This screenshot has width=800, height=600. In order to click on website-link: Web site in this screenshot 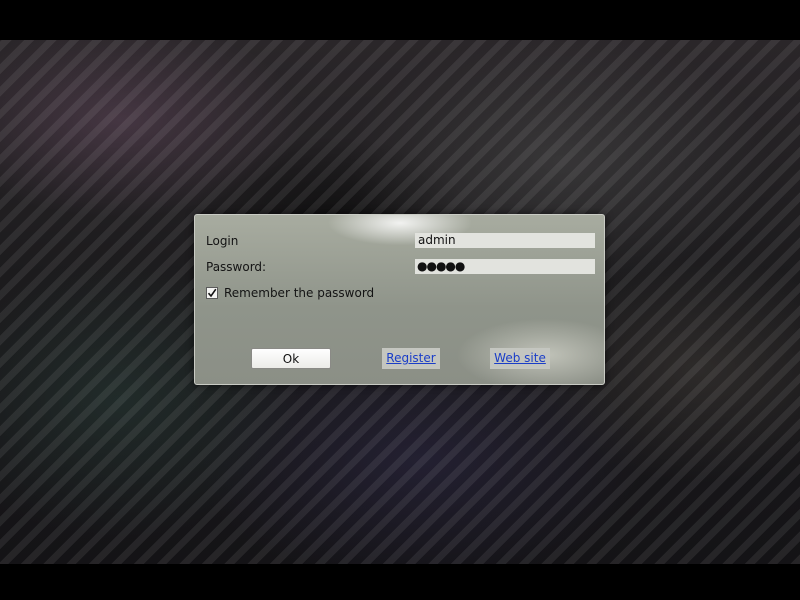, I will do `click(520, 358)`.